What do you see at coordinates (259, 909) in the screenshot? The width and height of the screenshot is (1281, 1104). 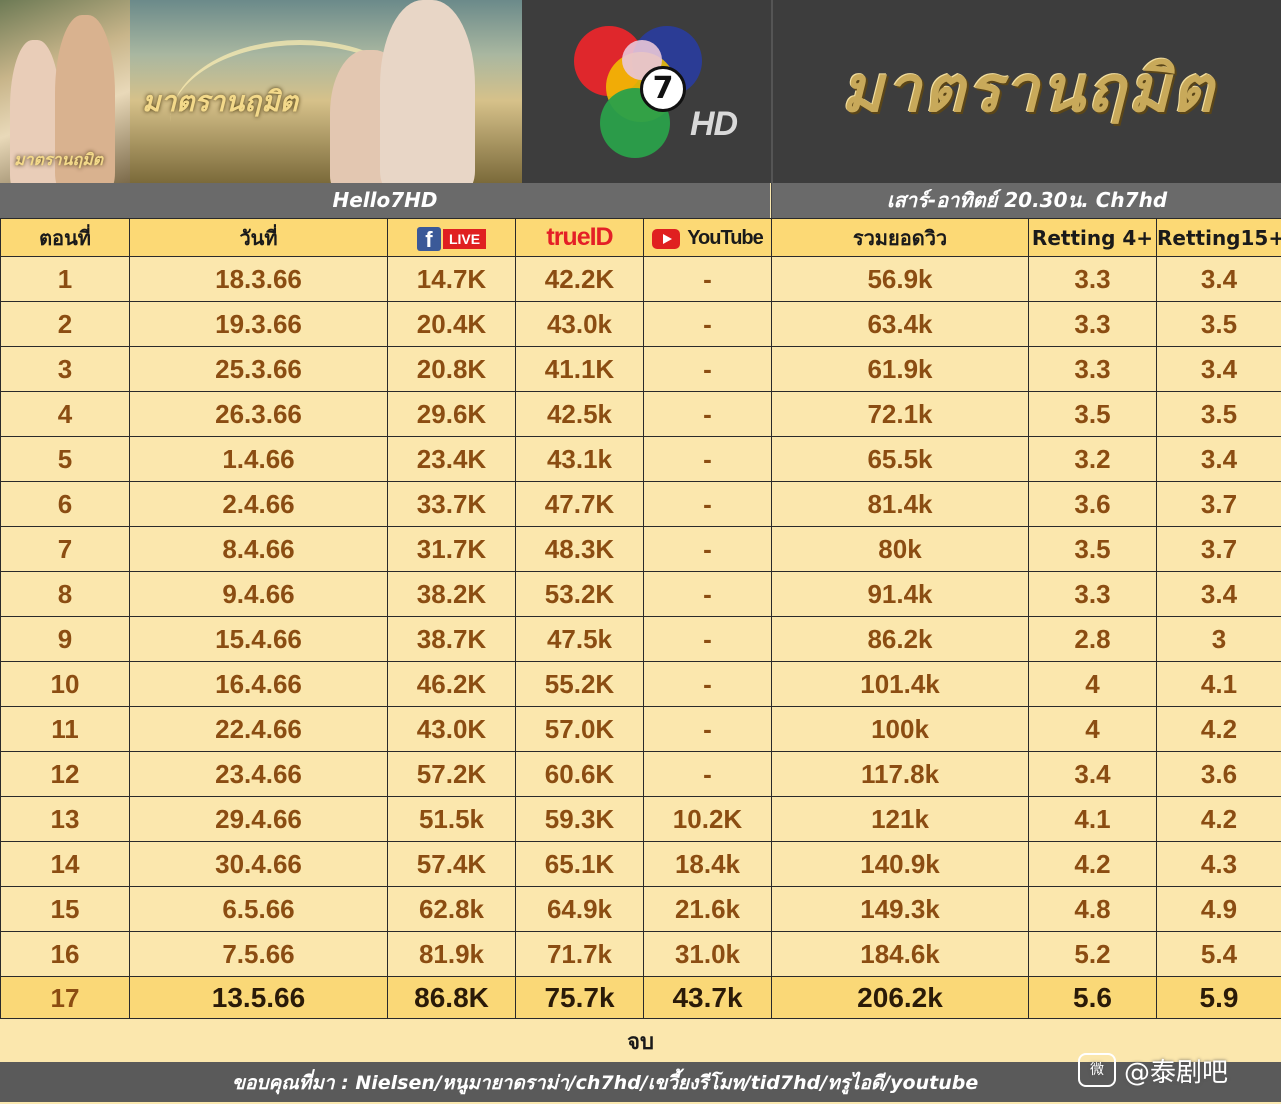 I see `date-cell: 6.5.66` at bounding box center [259, 909].